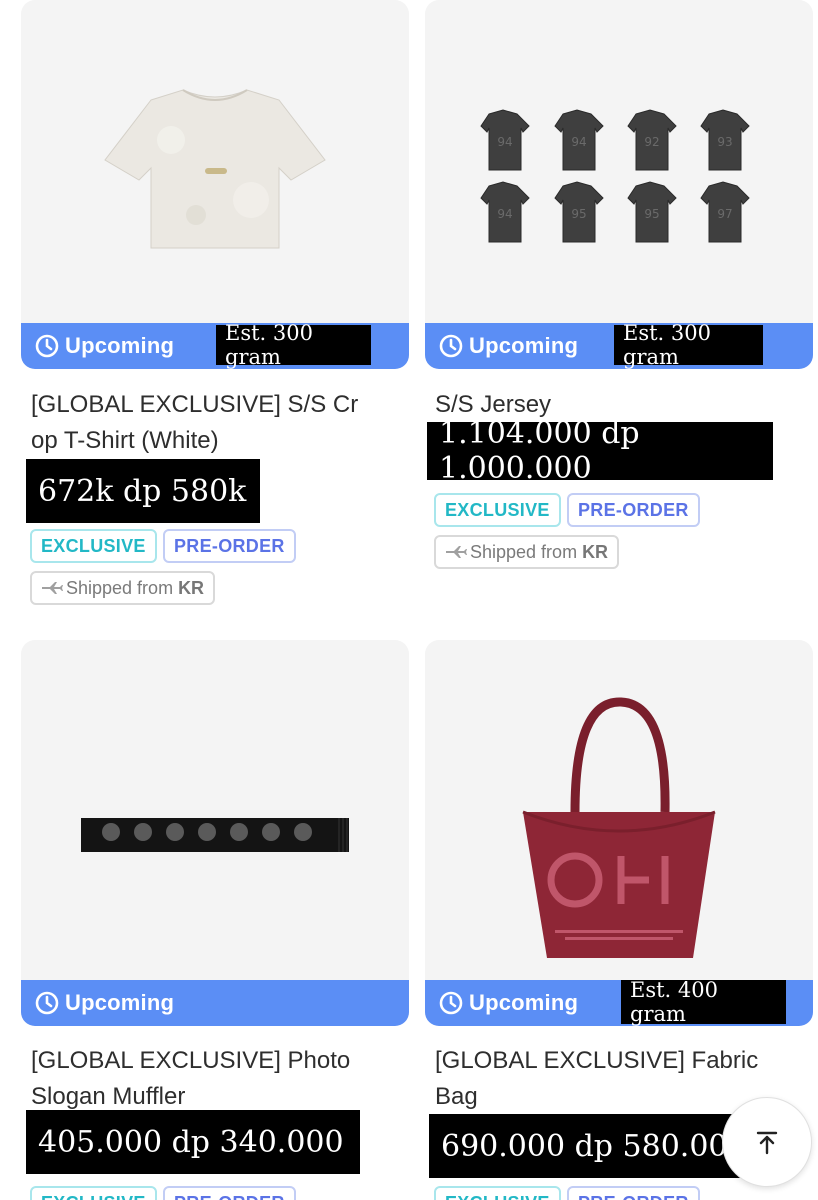 This screenshot has width=818, height=1200. I want to click on product-title: [GLOBAL EXCLUSIVE] Photo Slogan Muffler, so click(216, 1079).